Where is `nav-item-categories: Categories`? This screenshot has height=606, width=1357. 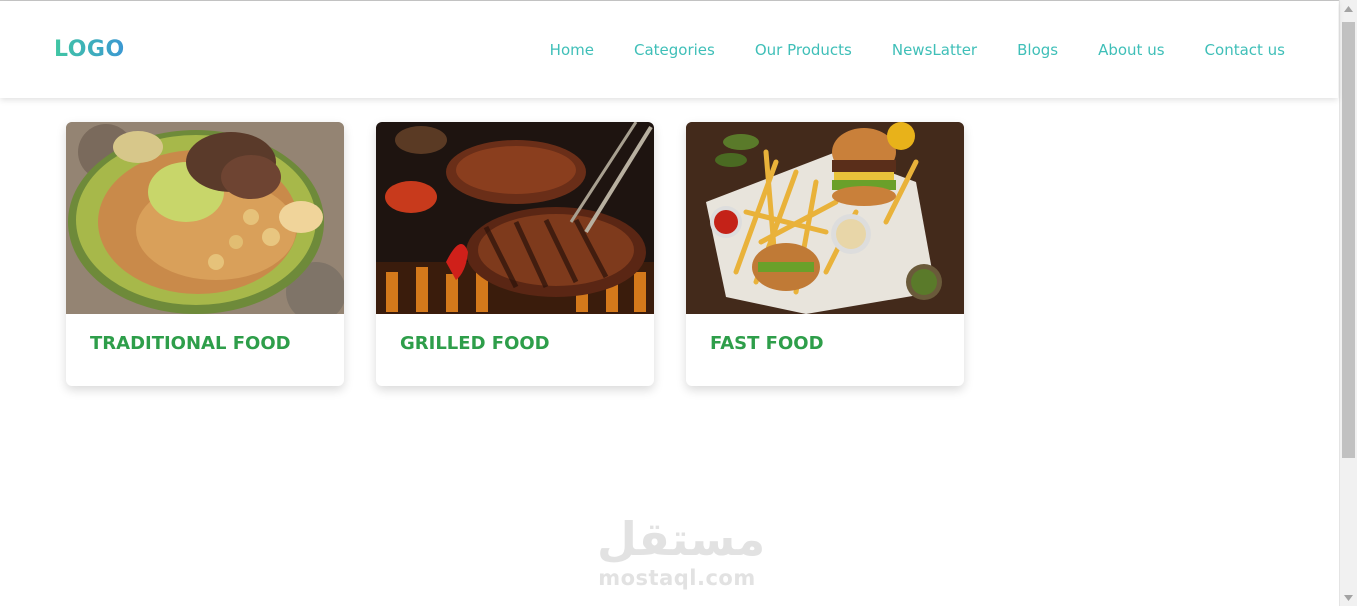
nav-item-categories: Categories is located at coordinates (674, 50).